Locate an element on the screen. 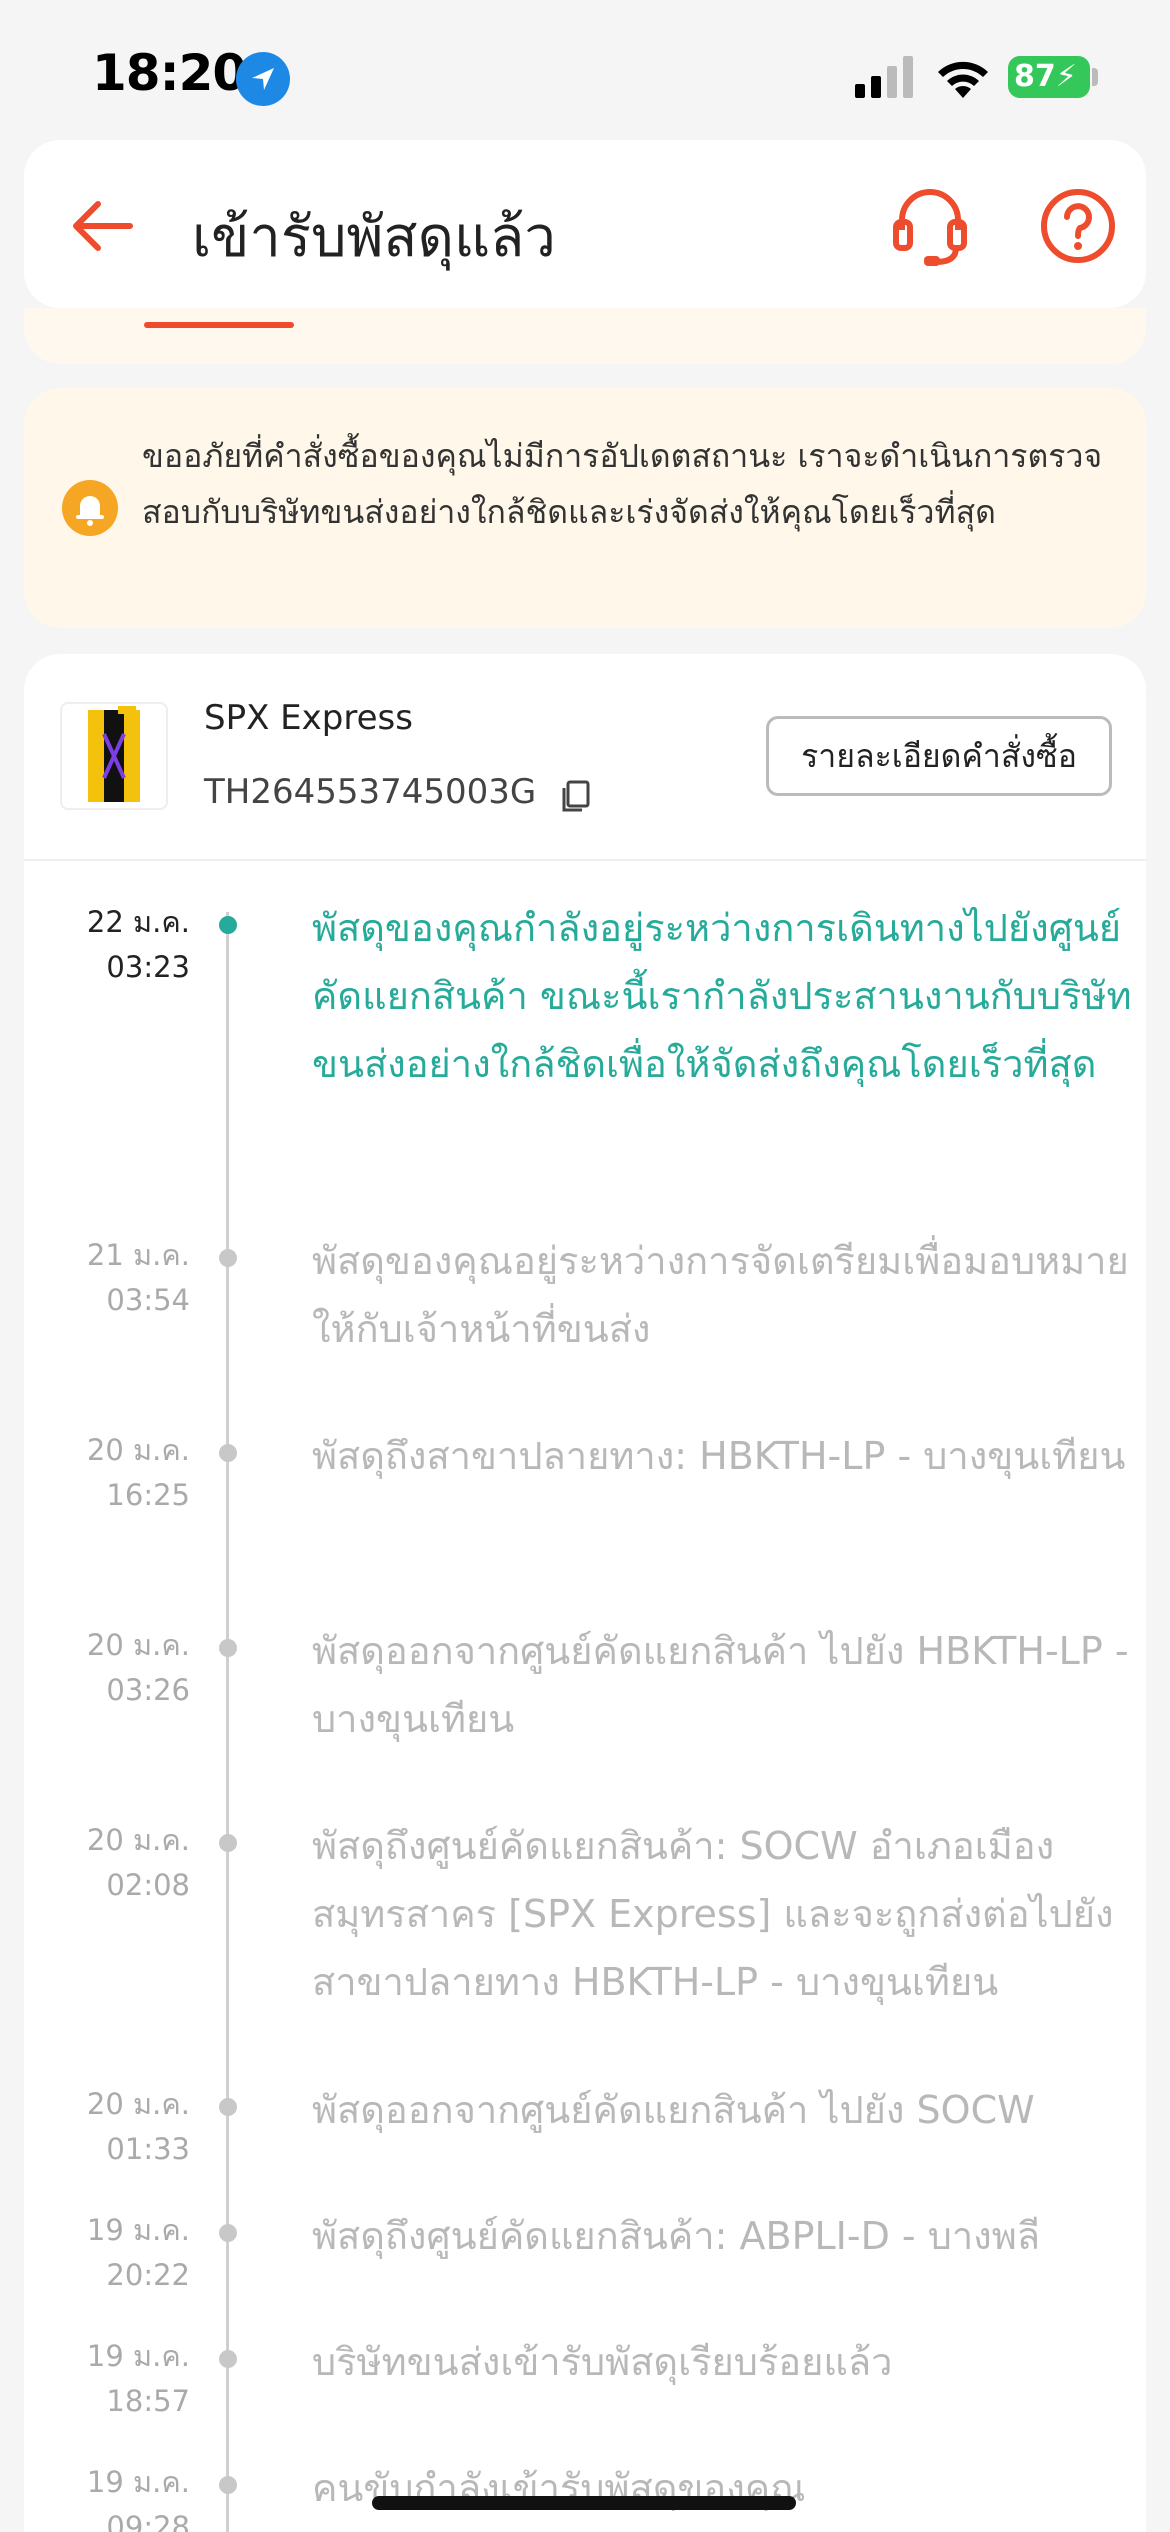 The height and width of the screenshot is (2532, 1170). entry-time: 20:22 is located at coordinates (148, 2275).